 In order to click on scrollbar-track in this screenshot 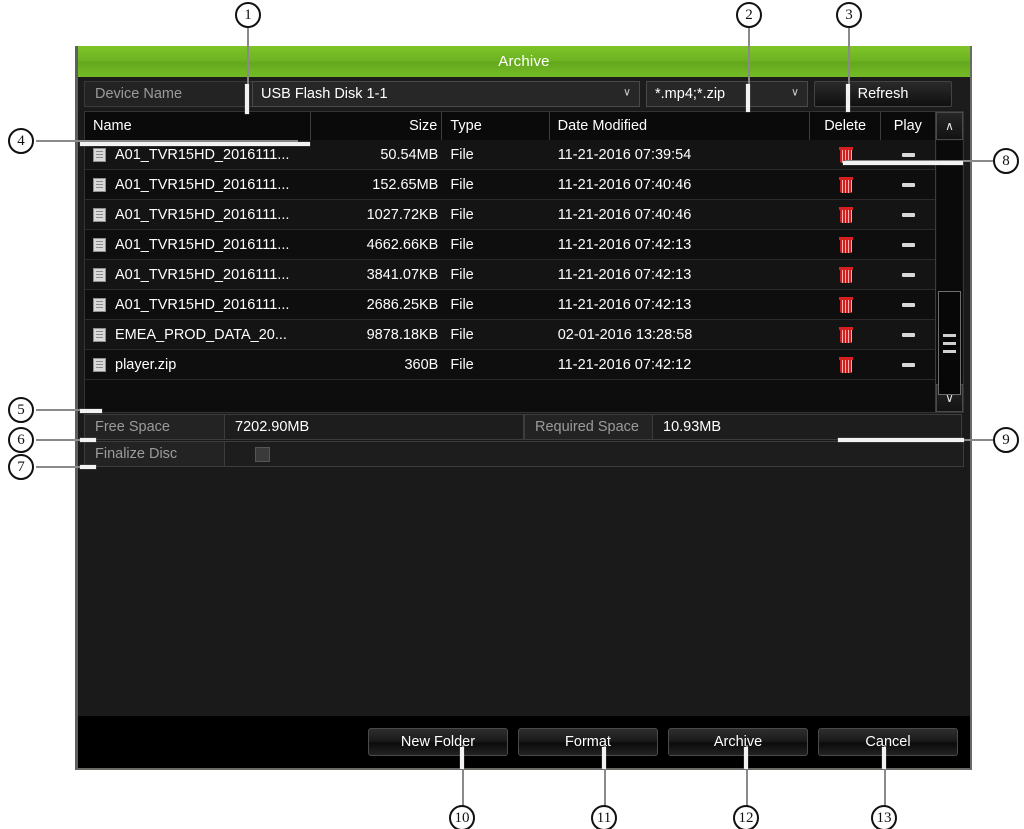, I will do `click(949, 268)`.